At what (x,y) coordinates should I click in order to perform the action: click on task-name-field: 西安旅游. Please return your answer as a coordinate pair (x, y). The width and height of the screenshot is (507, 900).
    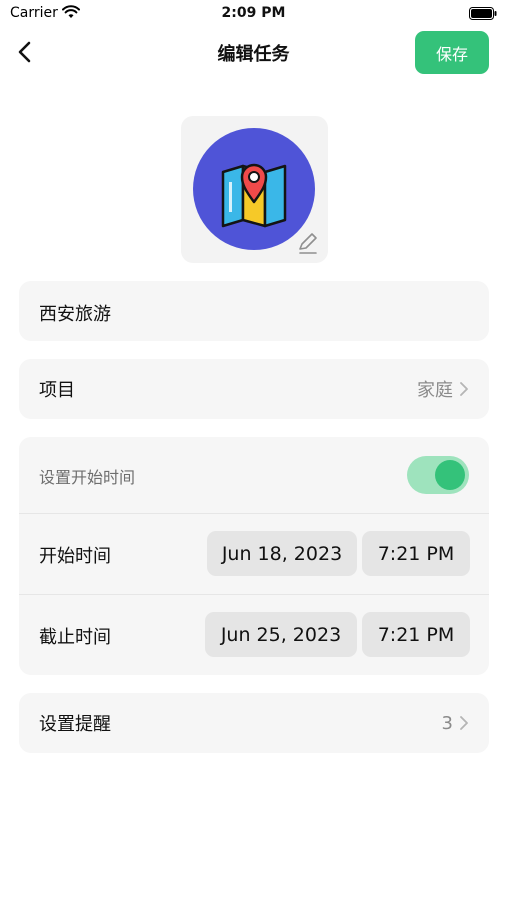
    Looking at the image, I should click on (254, 311).